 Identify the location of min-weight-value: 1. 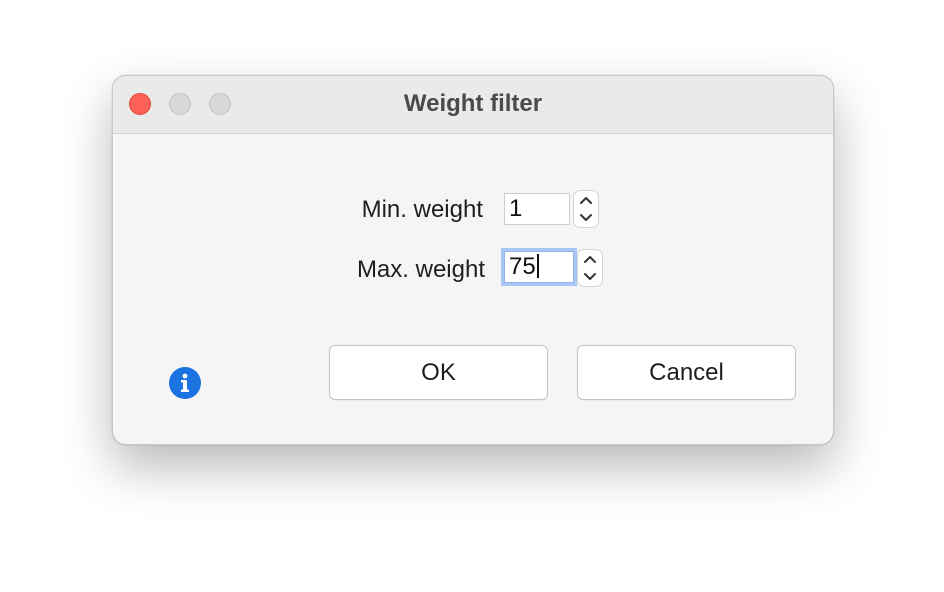
(516, 208).